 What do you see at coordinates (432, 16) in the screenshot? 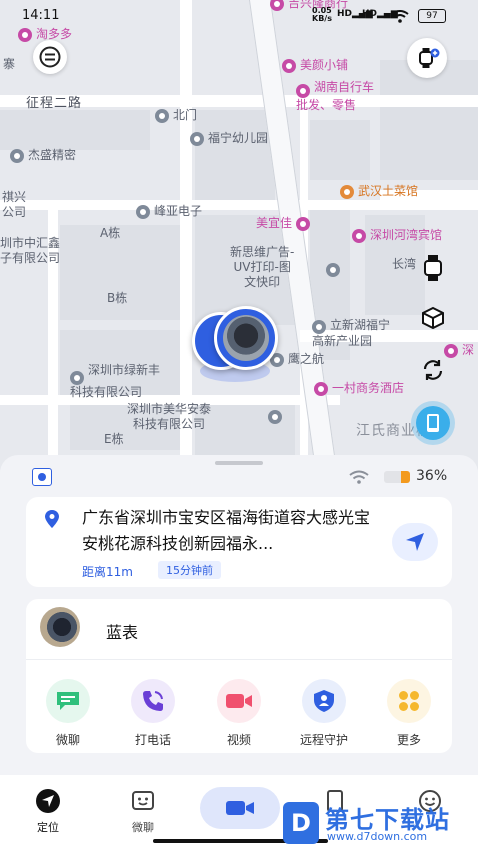
I see `battery-status: 97` at bounding box center [432, 16].